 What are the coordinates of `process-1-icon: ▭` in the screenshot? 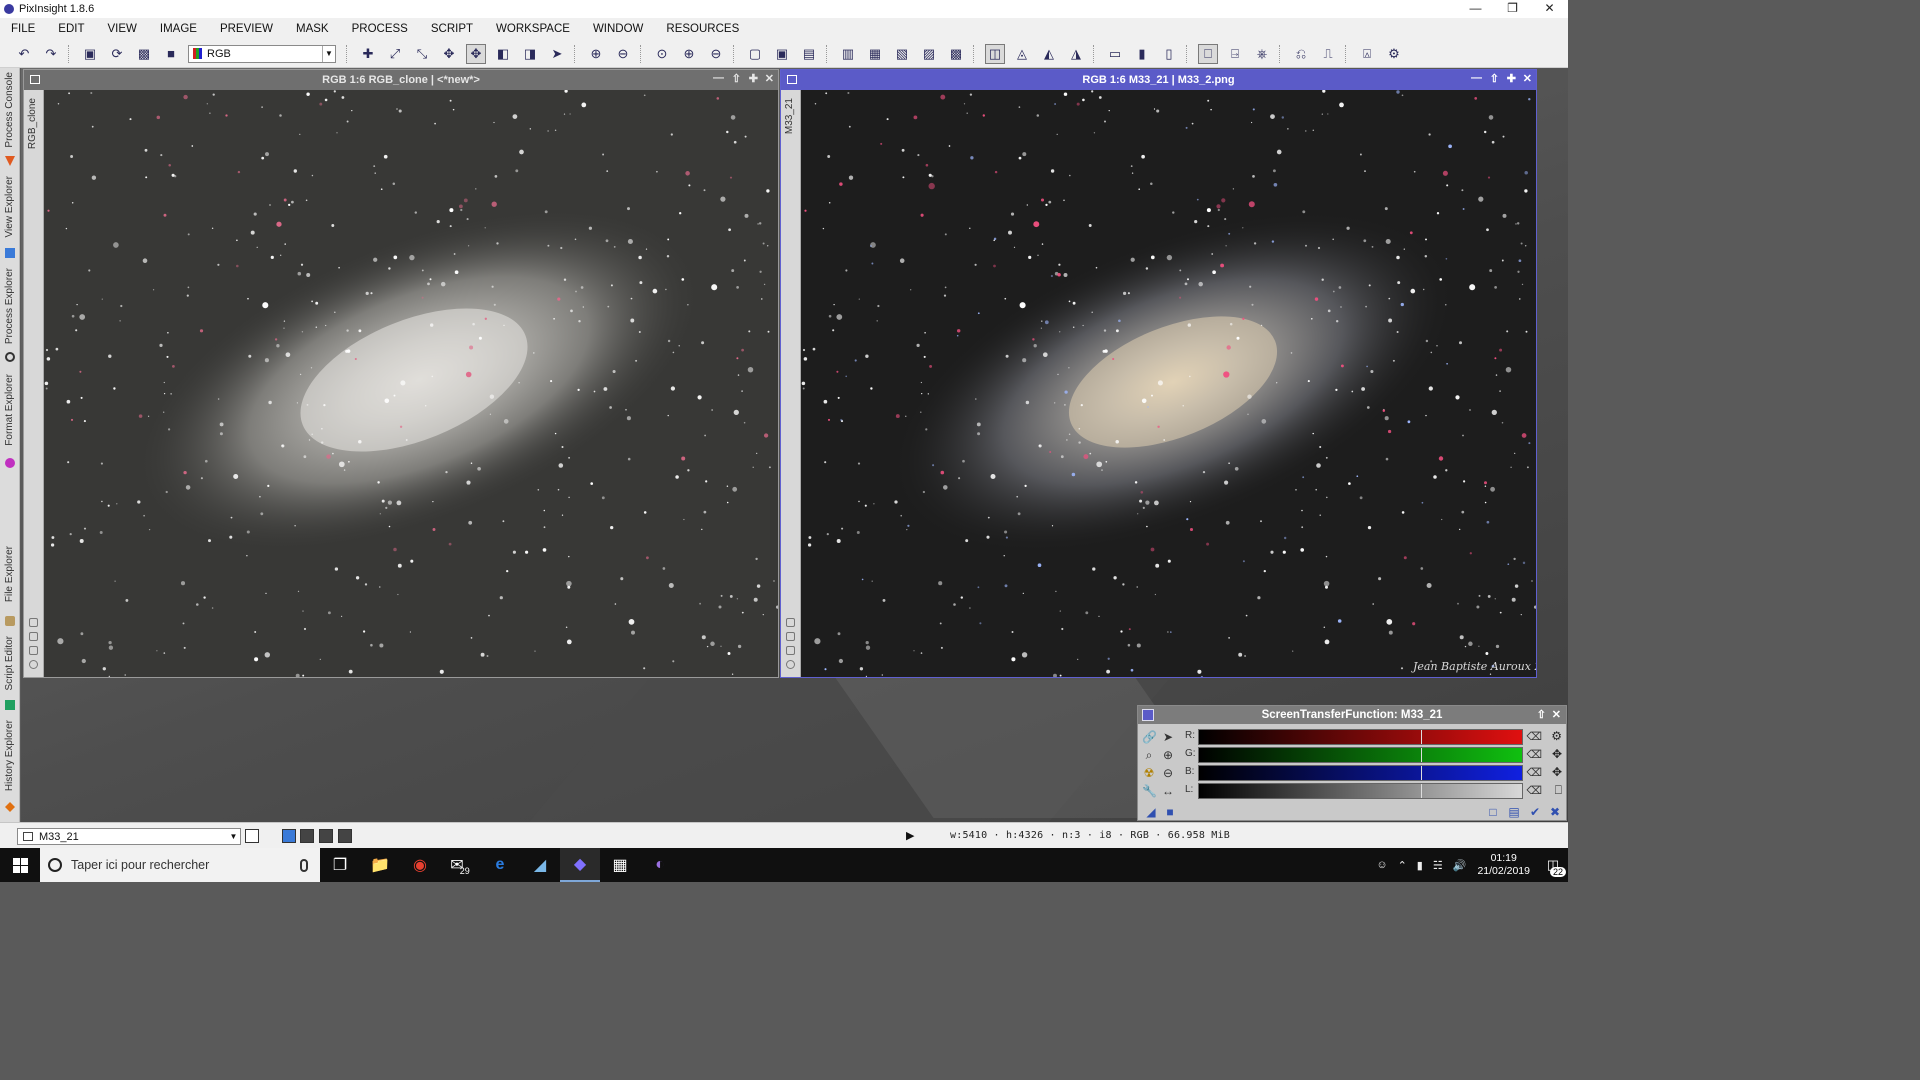 It's located at (1115, 54).